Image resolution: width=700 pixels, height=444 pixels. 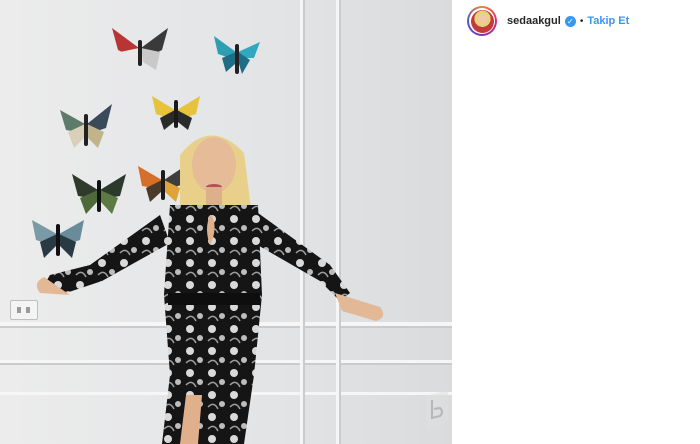 I want to click on avatar, so click(x=482, y=21).